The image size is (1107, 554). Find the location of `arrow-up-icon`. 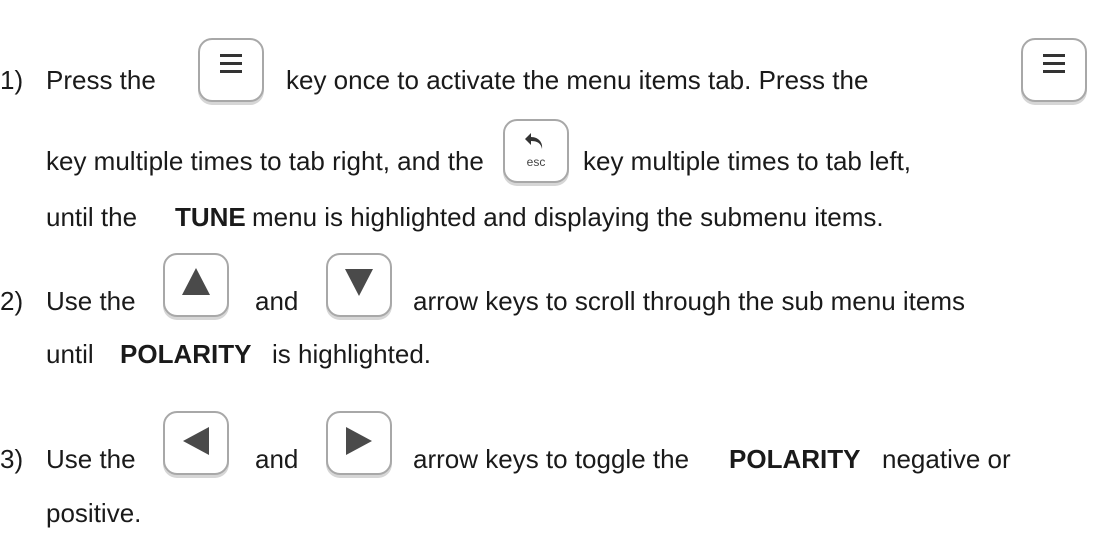

arrow-up-icon is located at coordinates (196, 281).